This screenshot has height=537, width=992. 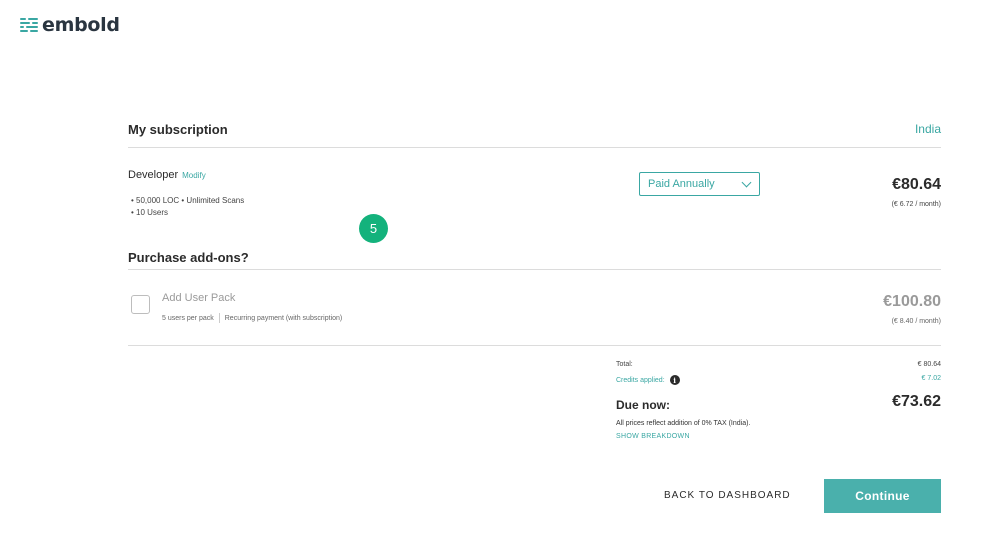 What do you see at coordinates (928, 129) in the screenshot?
I see `country-link: India` at bounding box center [928, 129].